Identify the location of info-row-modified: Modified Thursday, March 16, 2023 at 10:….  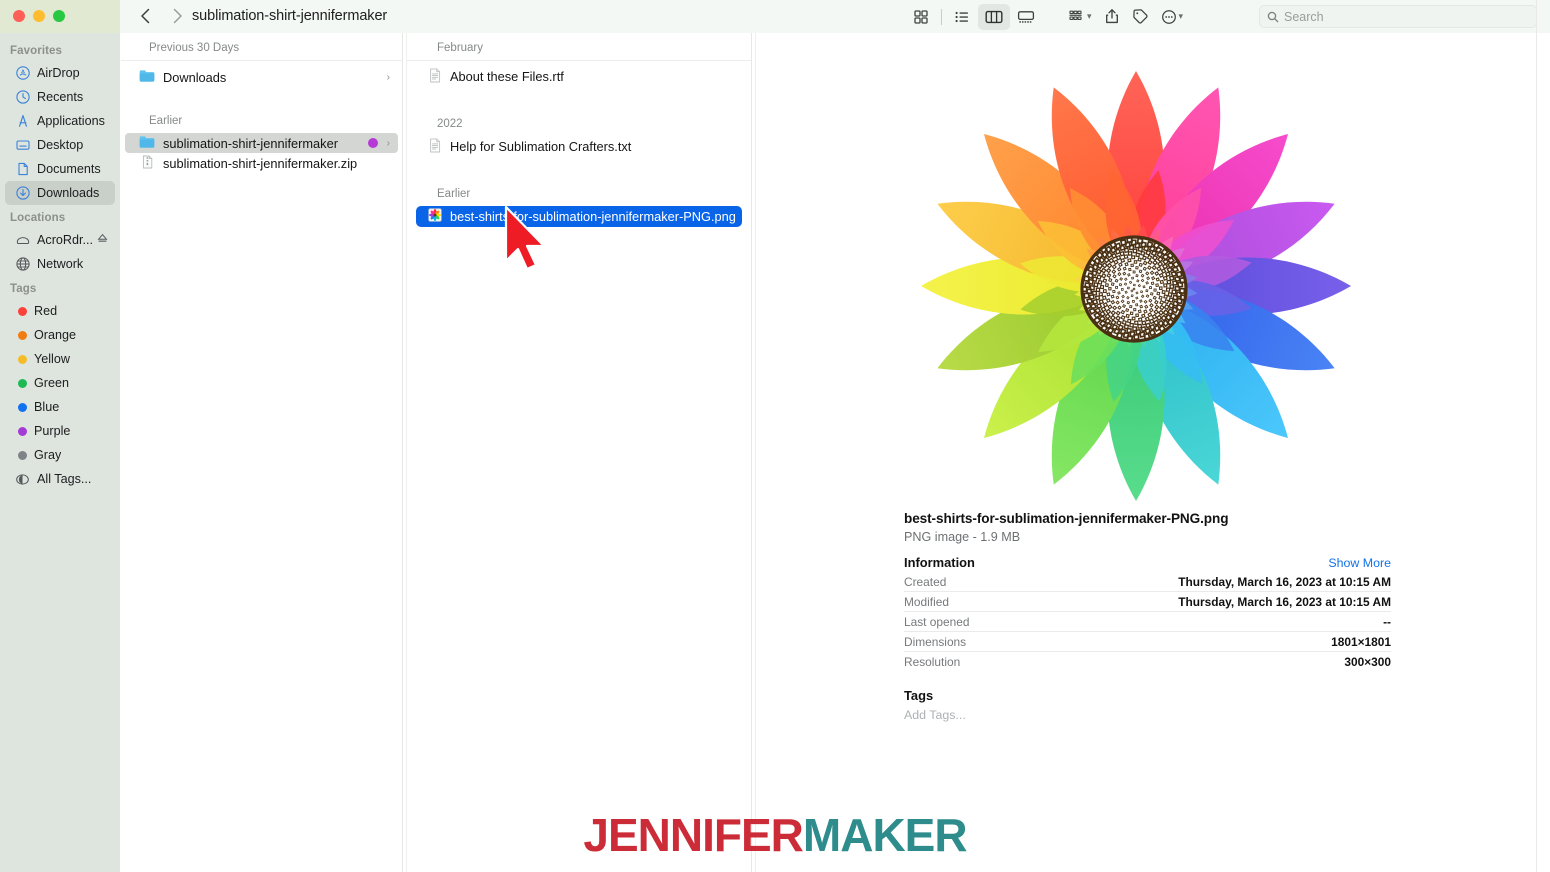
(1147, 602).